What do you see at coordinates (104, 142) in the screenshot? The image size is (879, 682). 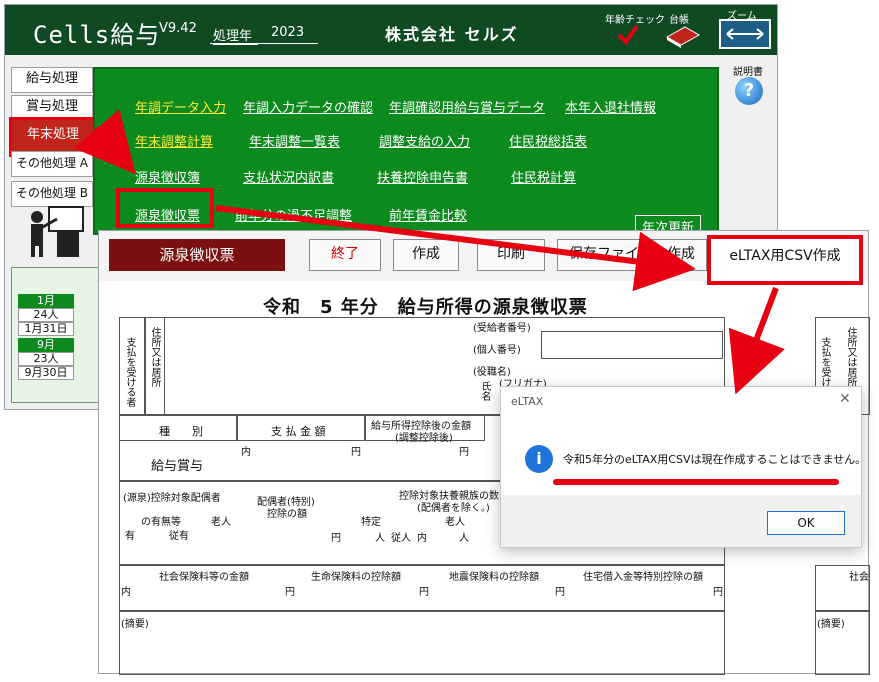 I see `arrow-sidebar-to-menu` at bounding box center [104, 142].